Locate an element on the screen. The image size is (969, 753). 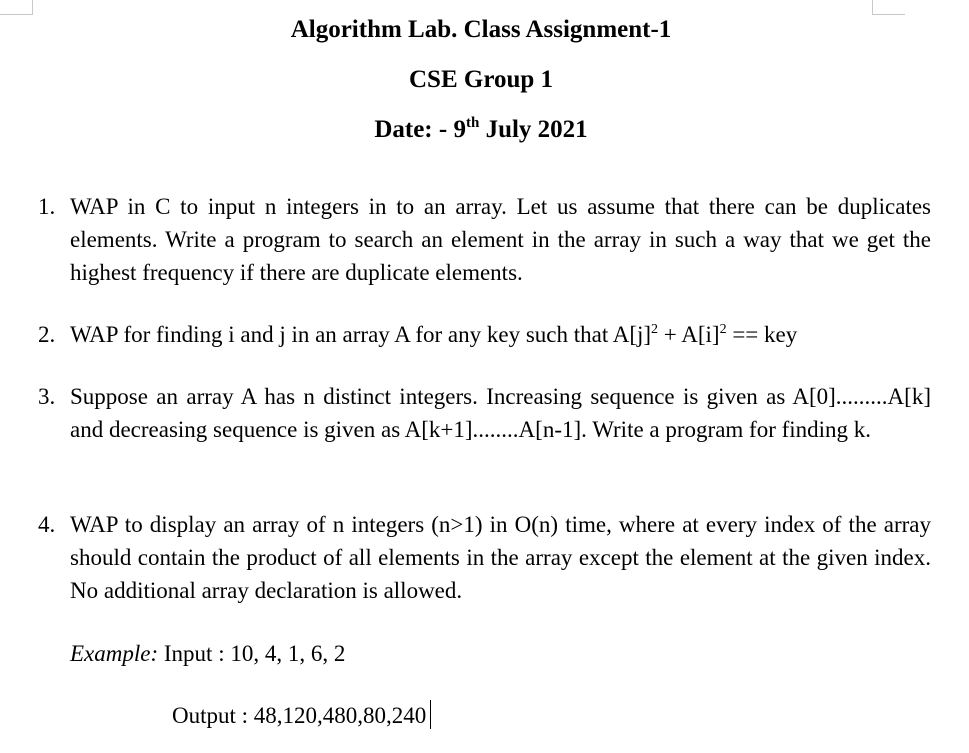
question-number: 2. is located at coordinates (47, 334).